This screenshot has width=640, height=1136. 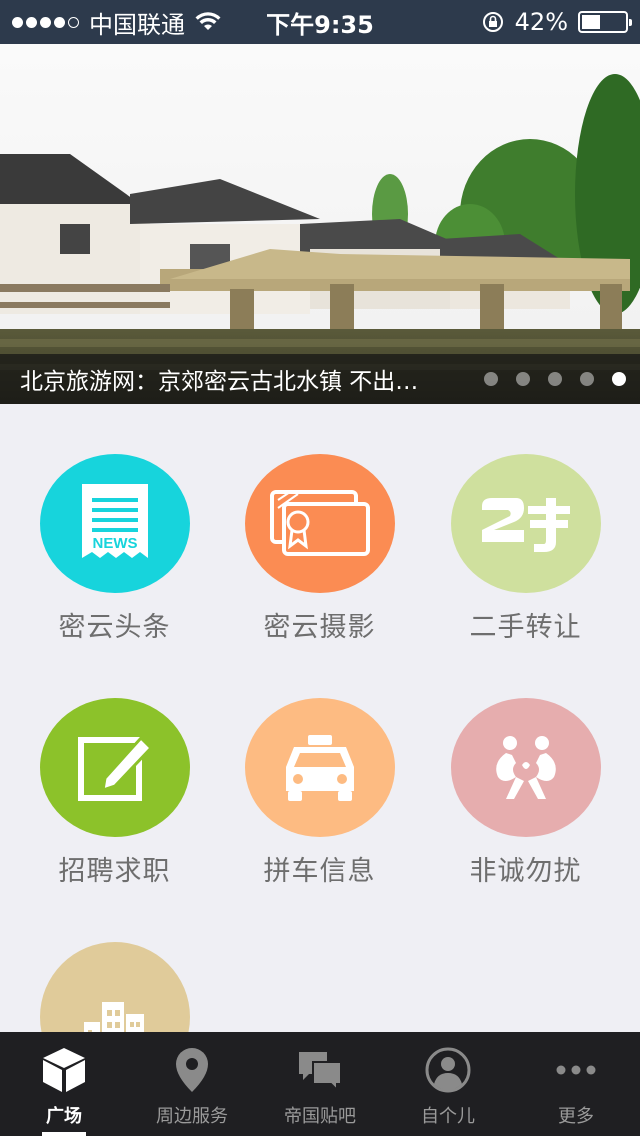 I want to click on tab-nearby-services: 周边服务, so click(x=192, y=1084).